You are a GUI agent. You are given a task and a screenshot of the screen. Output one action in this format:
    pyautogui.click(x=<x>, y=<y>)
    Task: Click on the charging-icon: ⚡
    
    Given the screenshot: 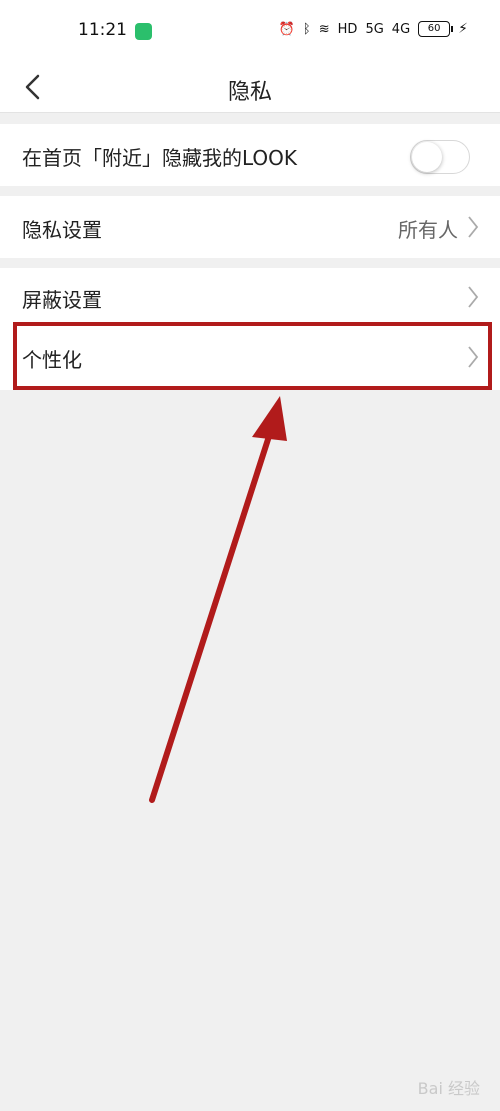 What is the action you would take?
    pyautogui.click(x=463, y=29)
    